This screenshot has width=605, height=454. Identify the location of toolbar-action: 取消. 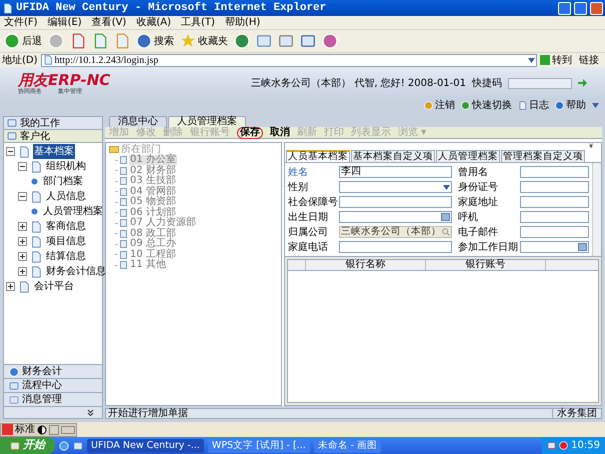
(280, 133).